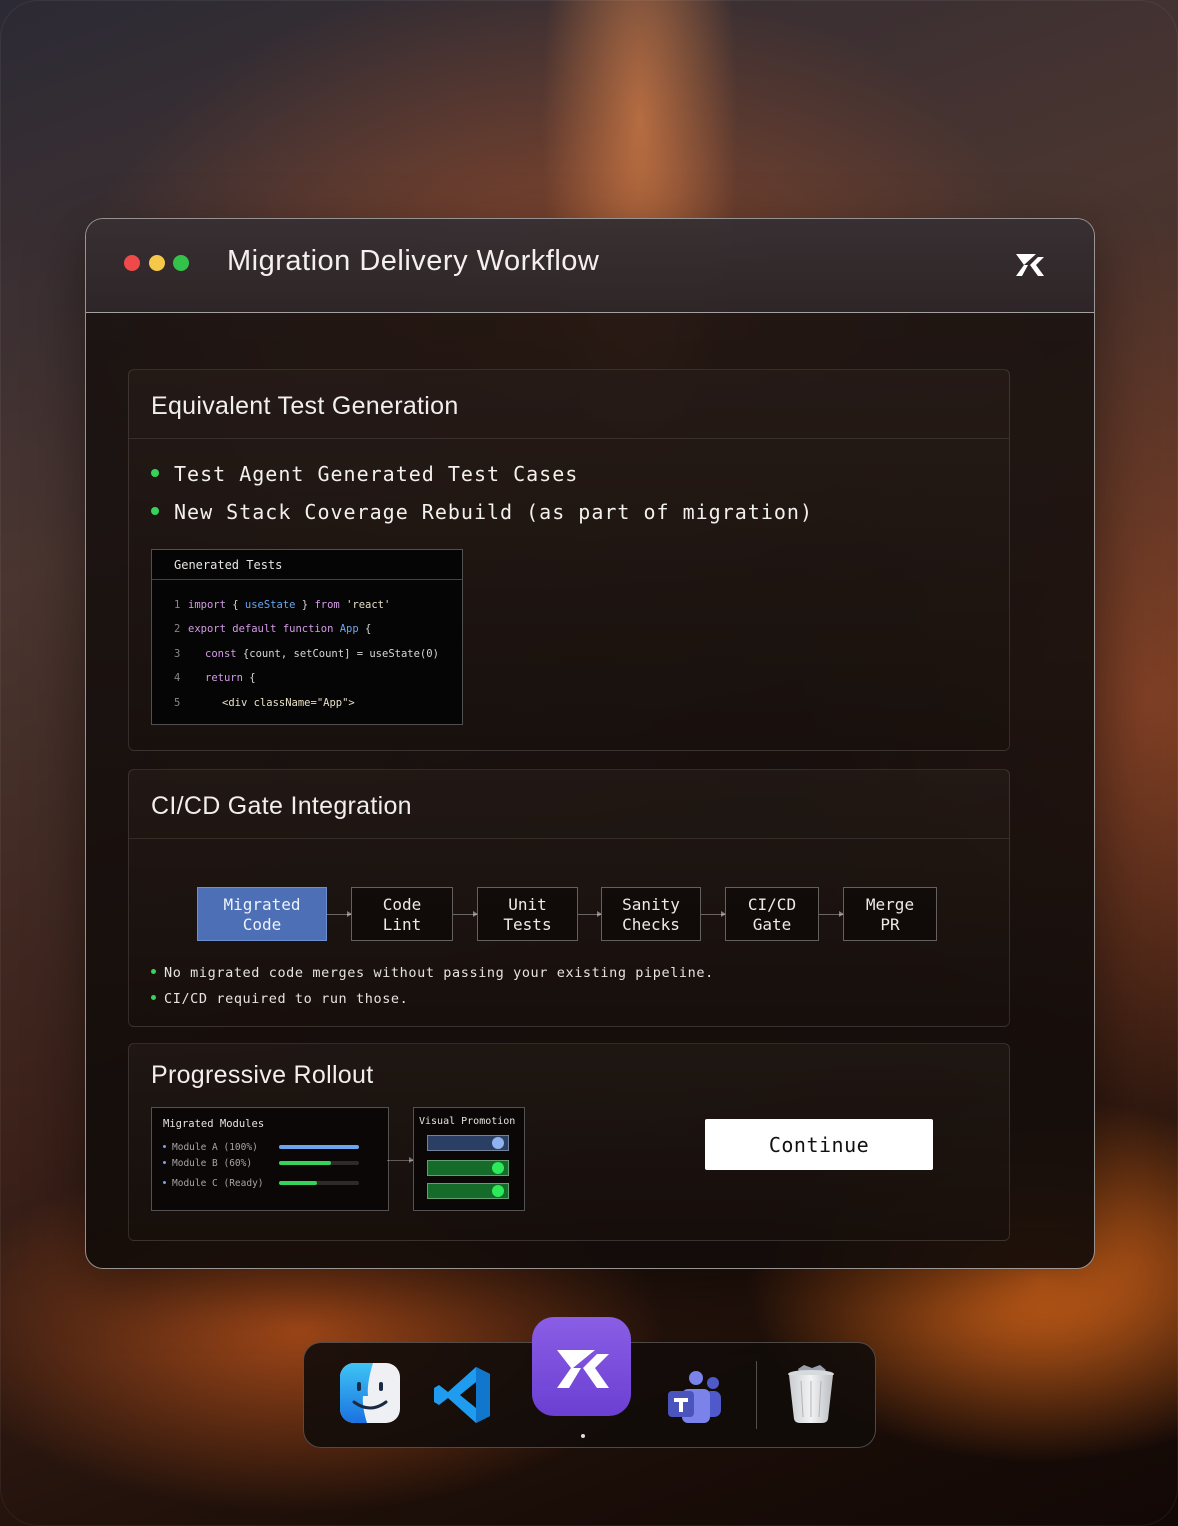  What do you see at coordinates (177, 703) in the screenshot?
I see `line-number: 5` at bounding box center [177, 703].